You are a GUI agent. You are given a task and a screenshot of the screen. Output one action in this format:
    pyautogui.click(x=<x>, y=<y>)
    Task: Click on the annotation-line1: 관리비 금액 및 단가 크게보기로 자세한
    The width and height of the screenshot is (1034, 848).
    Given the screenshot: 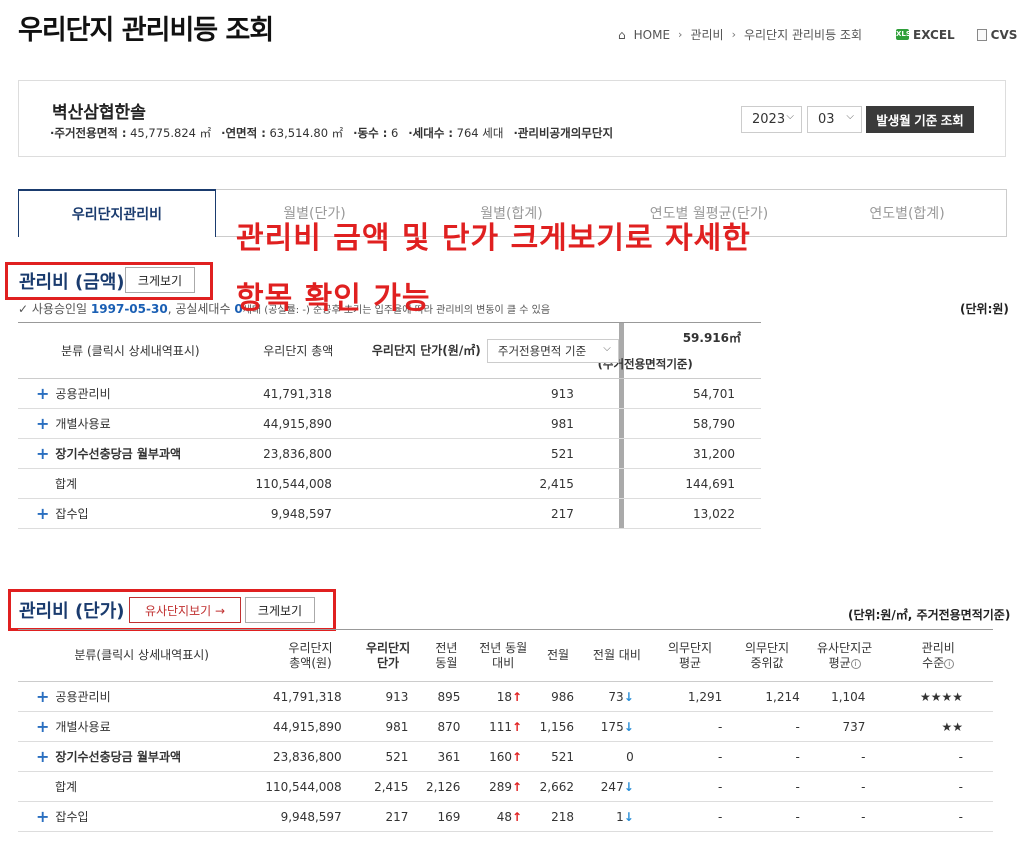 What is the action you would take?
    pyautogui.click(x=493, y=238)
    